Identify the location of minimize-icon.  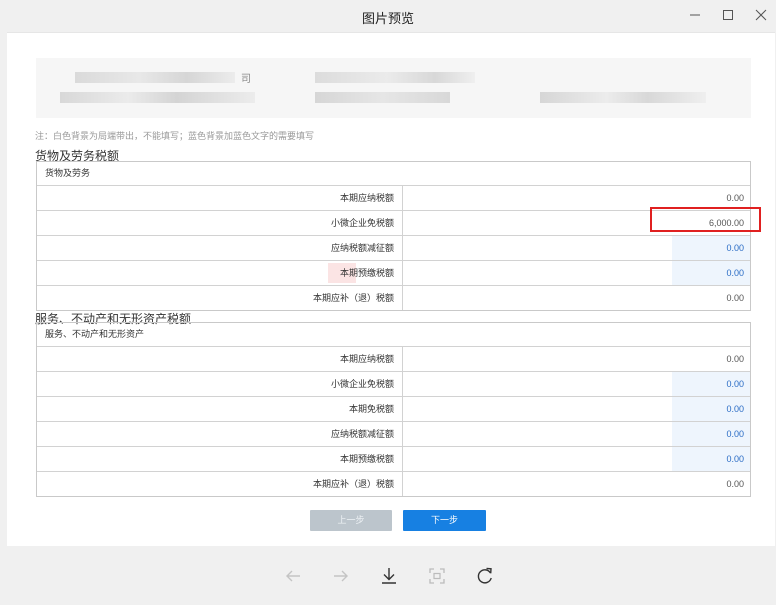
(695, 15).